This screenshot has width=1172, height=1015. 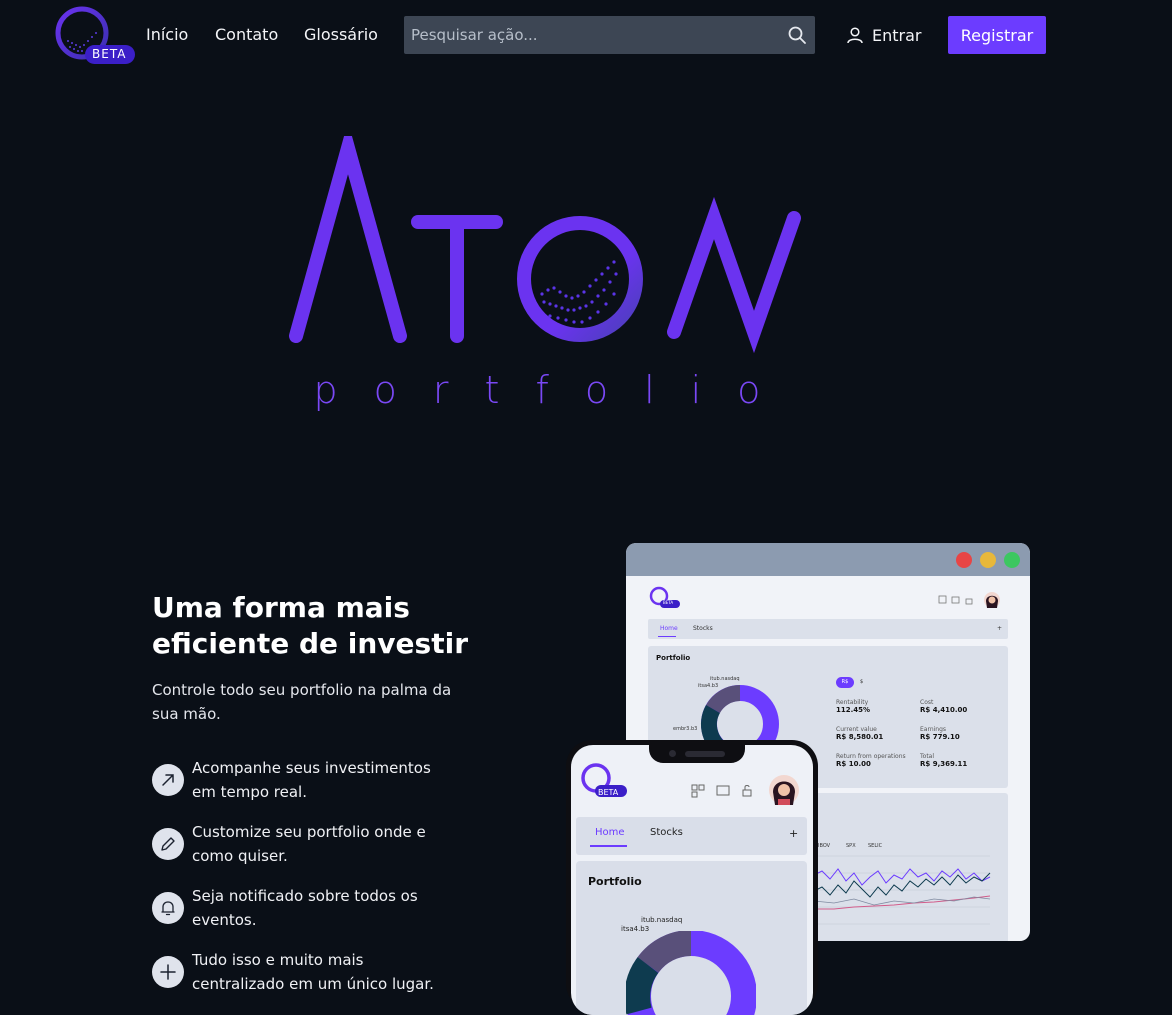 What do you see at coordinates (721, 791) in the screenshot?
I see `phone-toolbar-icons` at bounding box center [721, 791].